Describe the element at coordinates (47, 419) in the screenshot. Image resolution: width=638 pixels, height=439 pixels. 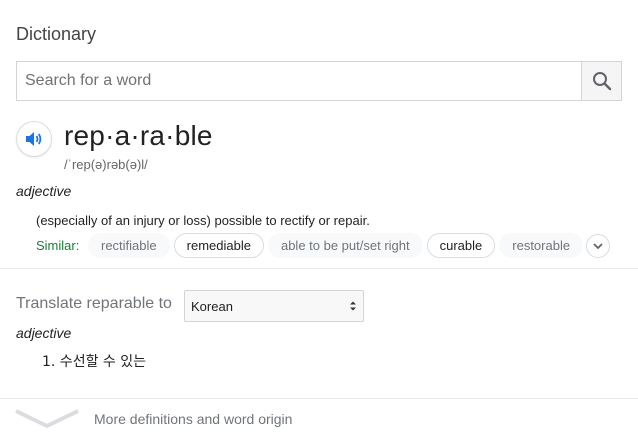
I see `wide-chevron-down-icon` at that location.